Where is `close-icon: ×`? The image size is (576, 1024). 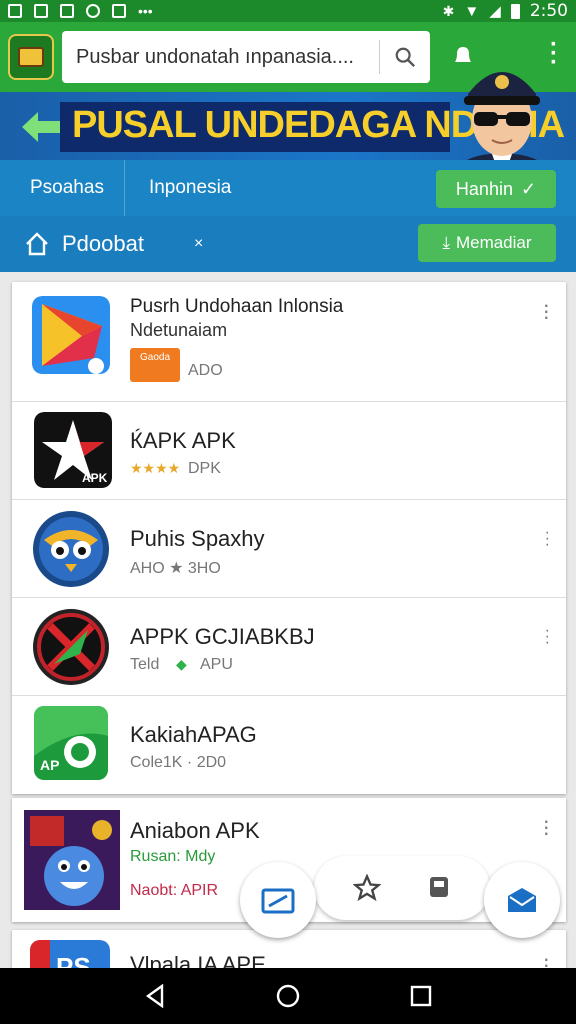 close-icon: × is located at coordinates (198, 244).